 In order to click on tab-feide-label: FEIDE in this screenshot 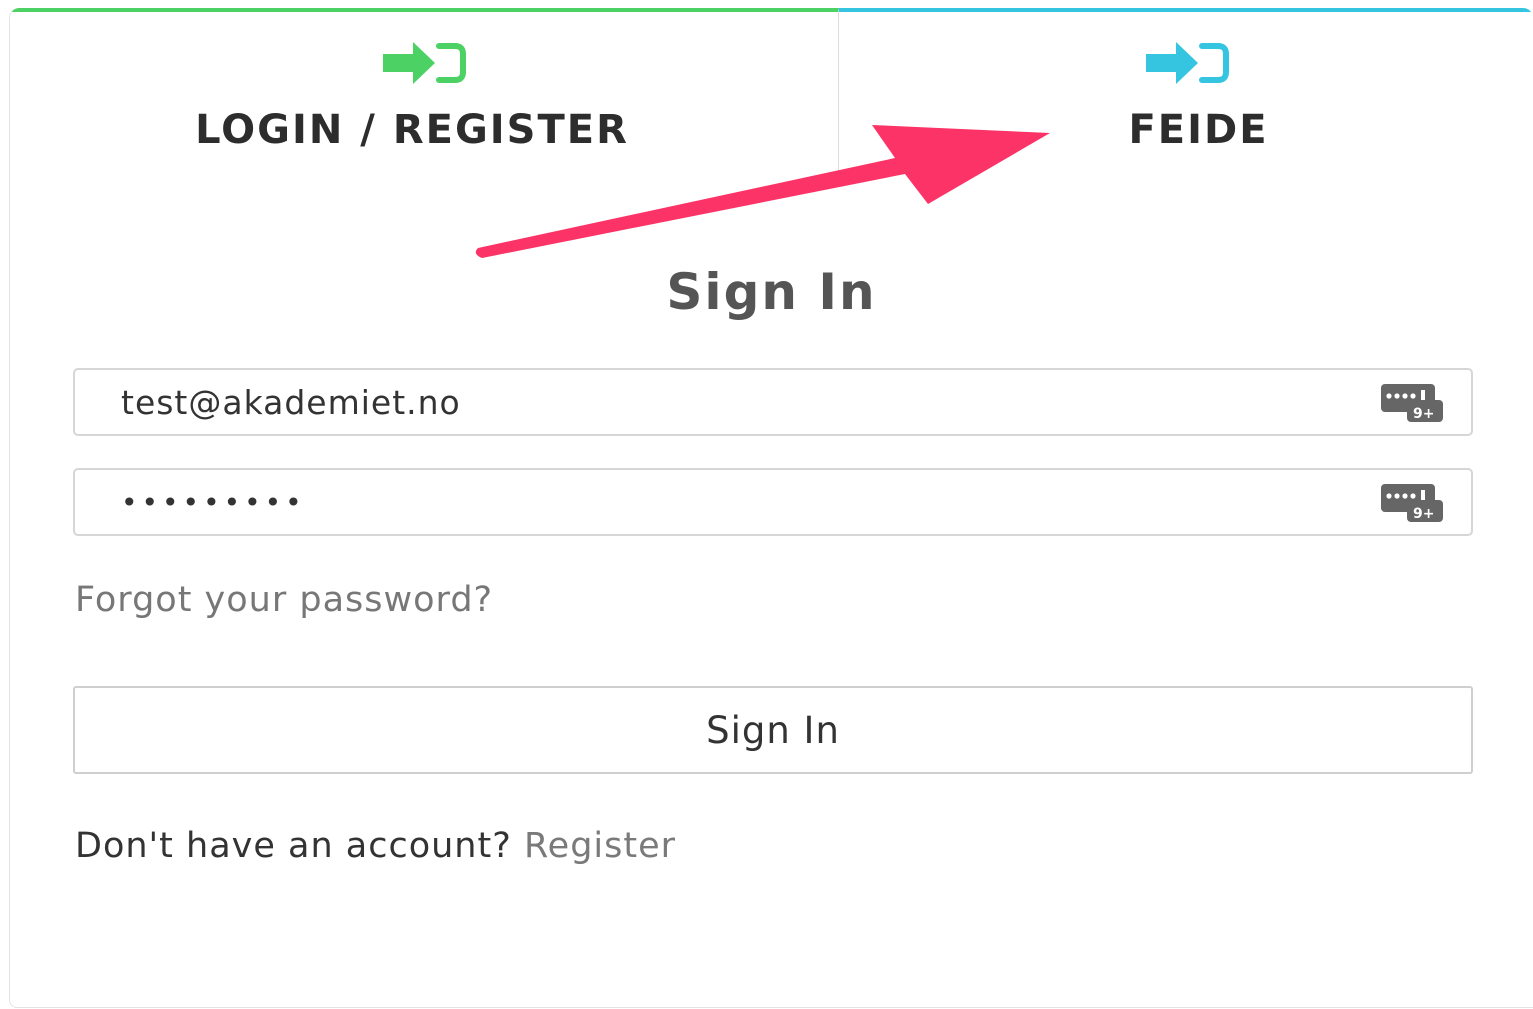, I will do `click(1198, 130)`.